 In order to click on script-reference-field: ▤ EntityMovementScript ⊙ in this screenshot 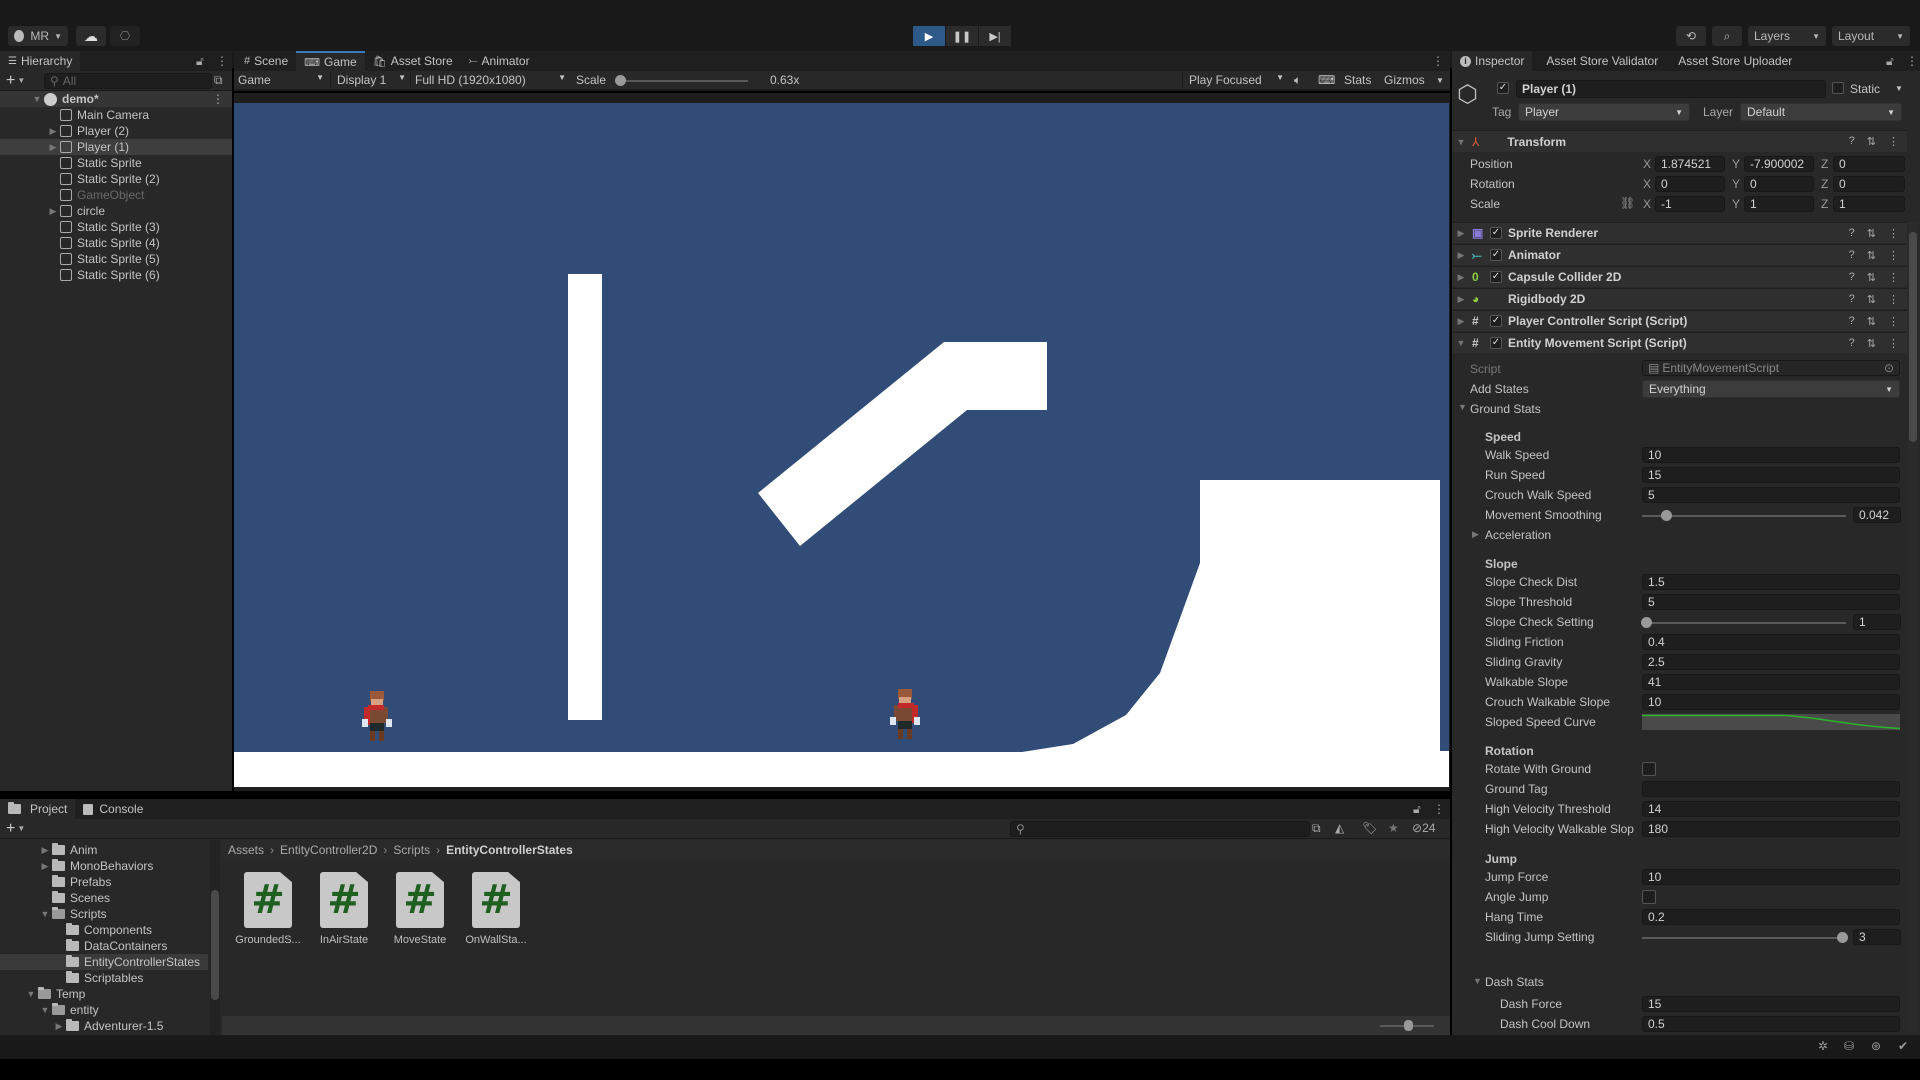, I will do `click(1771, 368)`.